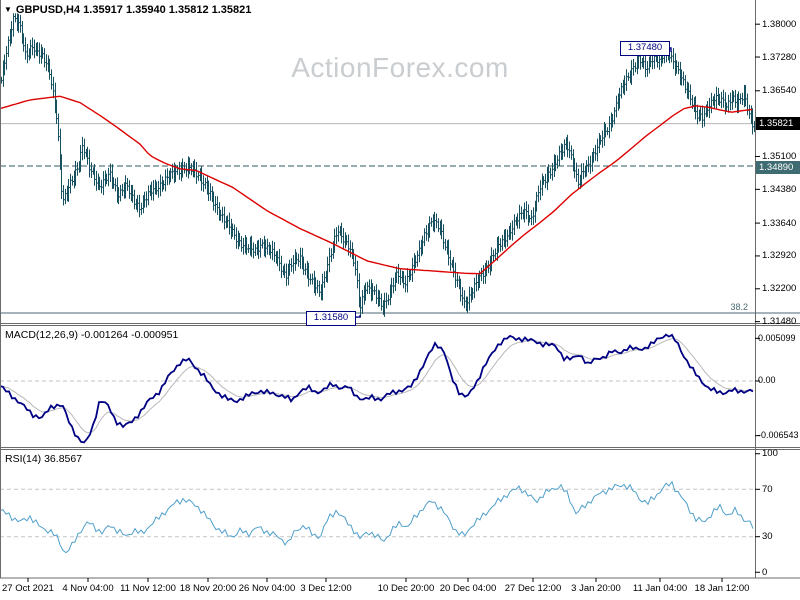  I want to click on symbol-dropdown-icon: ▼, so click(8, 9).